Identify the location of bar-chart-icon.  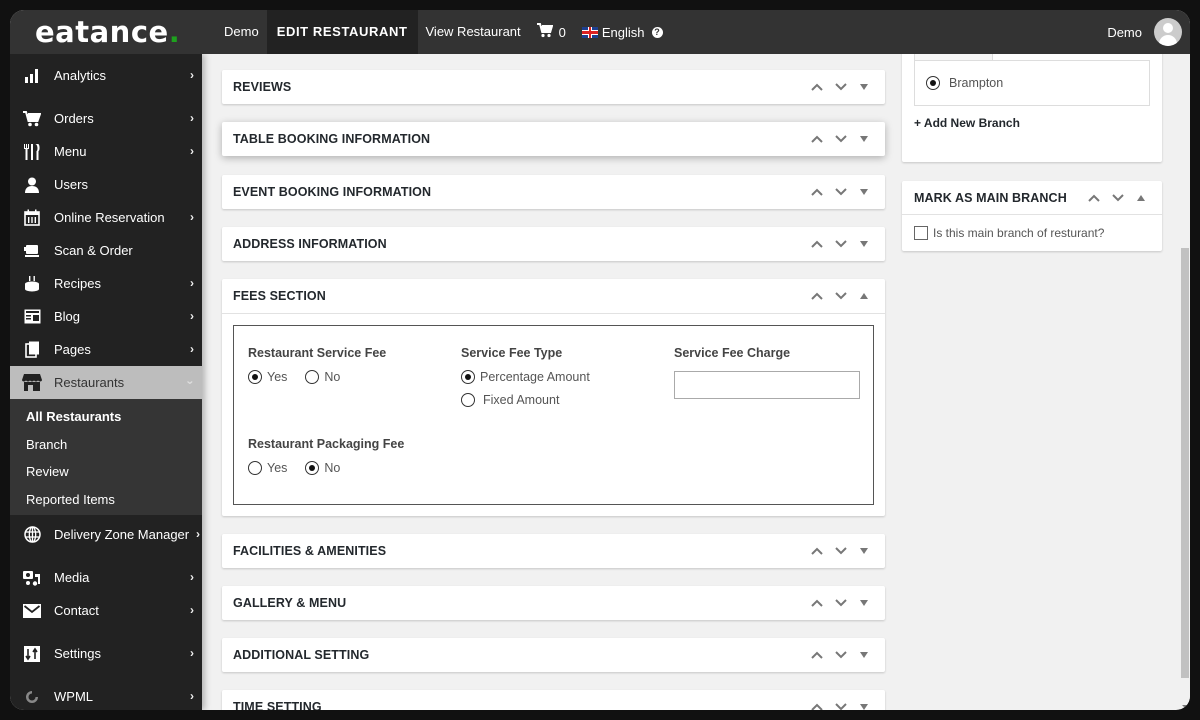
(32, 76).